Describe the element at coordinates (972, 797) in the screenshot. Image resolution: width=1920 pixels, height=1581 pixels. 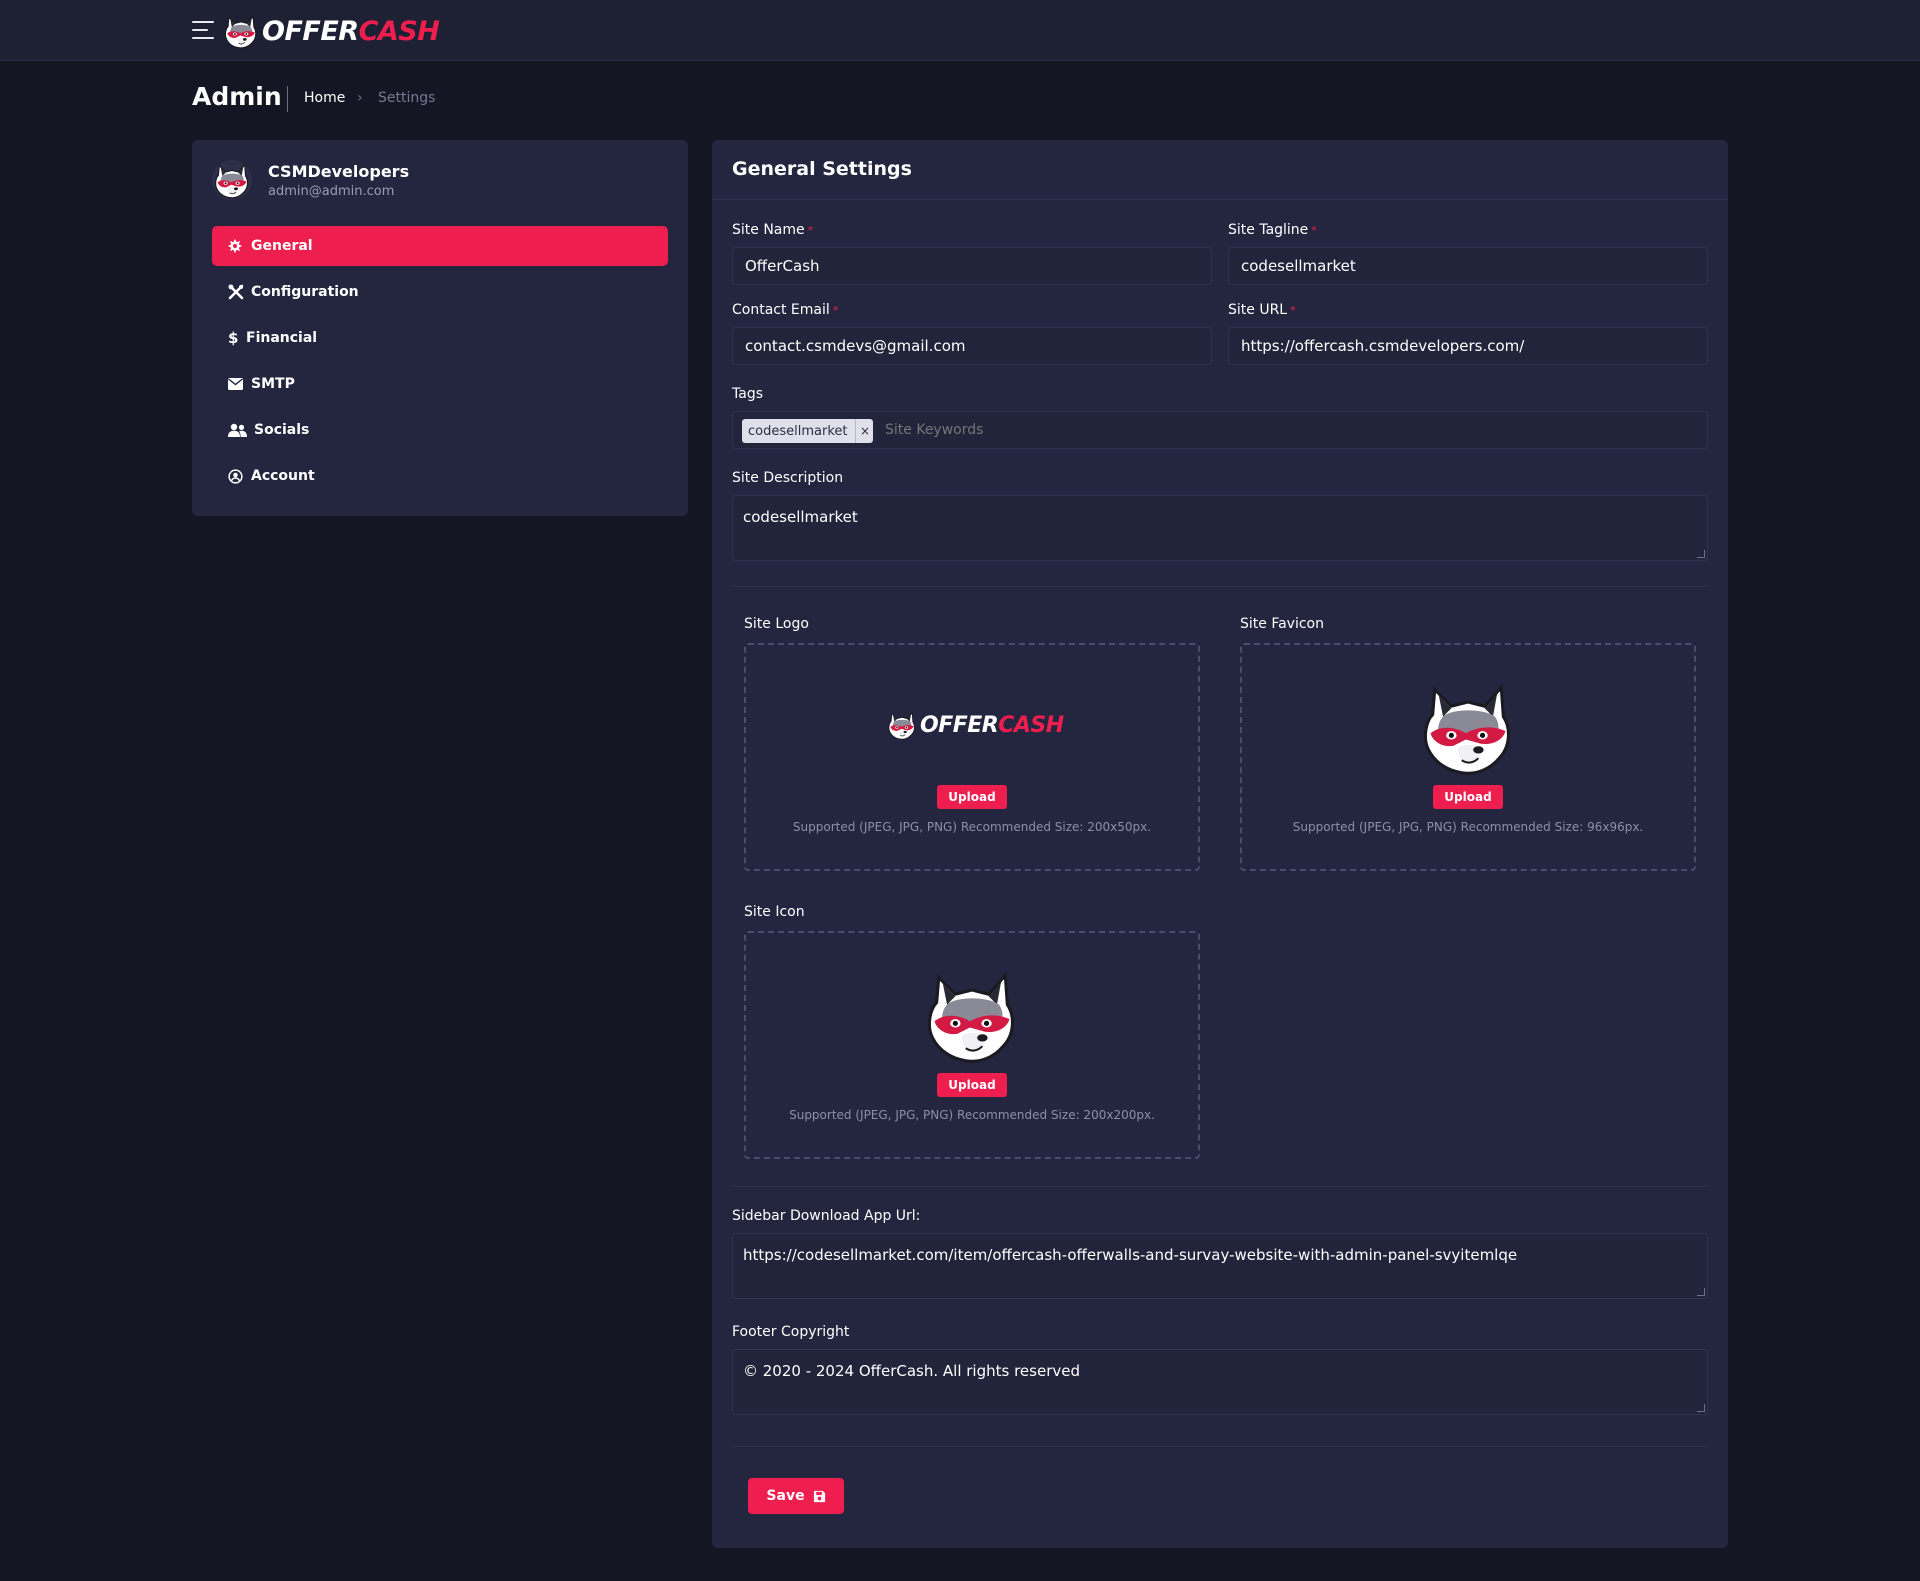
I see `upload-logo-button: Upload` at that location.